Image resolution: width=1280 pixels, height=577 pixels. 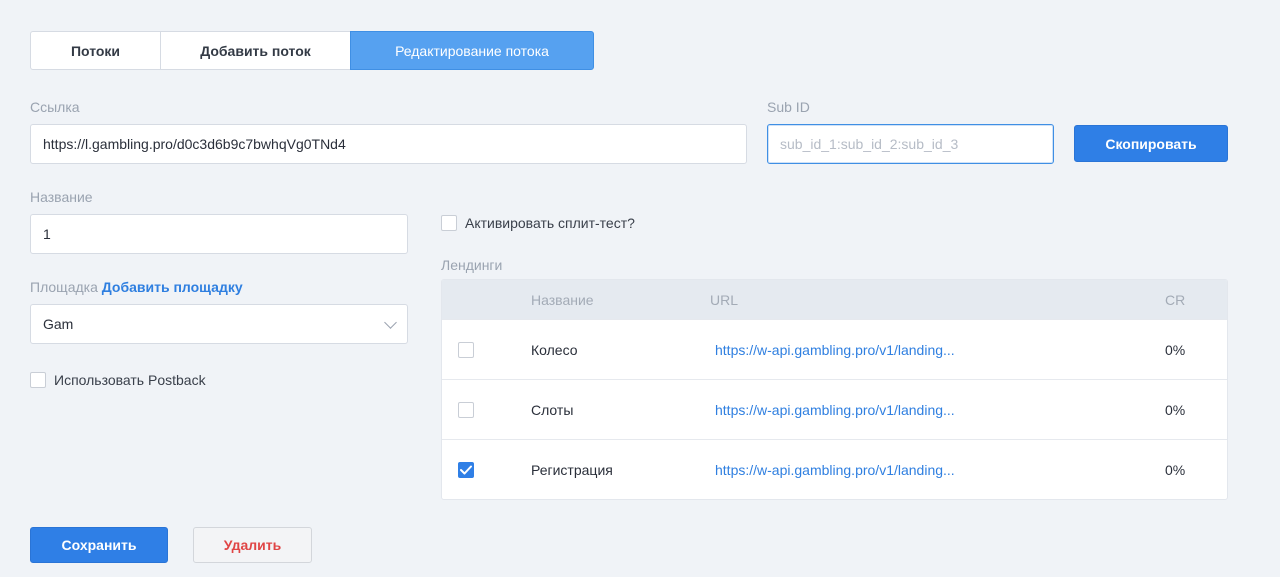 I want to click on platform-select: Gam, so click(x=219, y=324).